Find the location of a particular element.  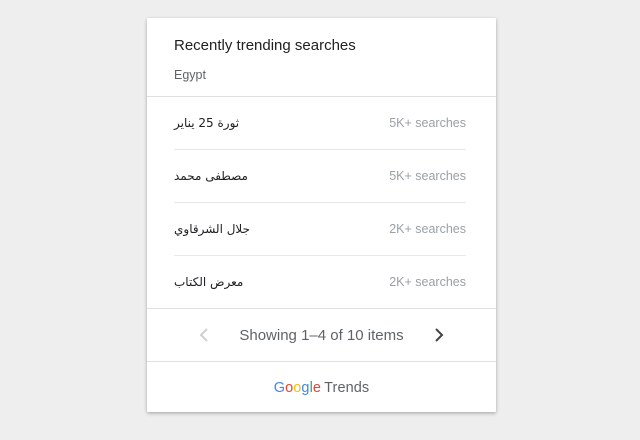

region-label: Egypt is located at coordinates (190, 75).